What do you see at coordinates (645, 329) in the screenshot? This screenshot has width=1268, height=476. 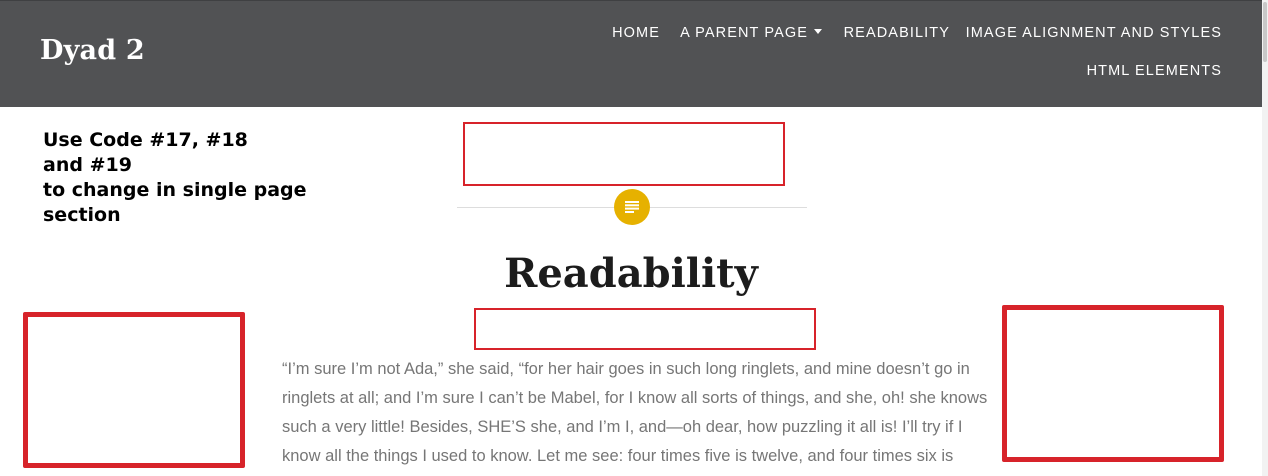 I see `annotation-box-title` at bounding box center [645, 329].